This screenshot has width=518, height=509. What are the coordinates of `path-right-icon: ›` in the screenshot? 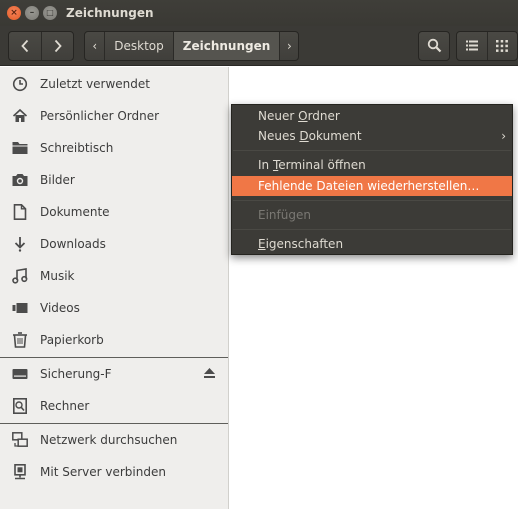 It's located at (289, 45).